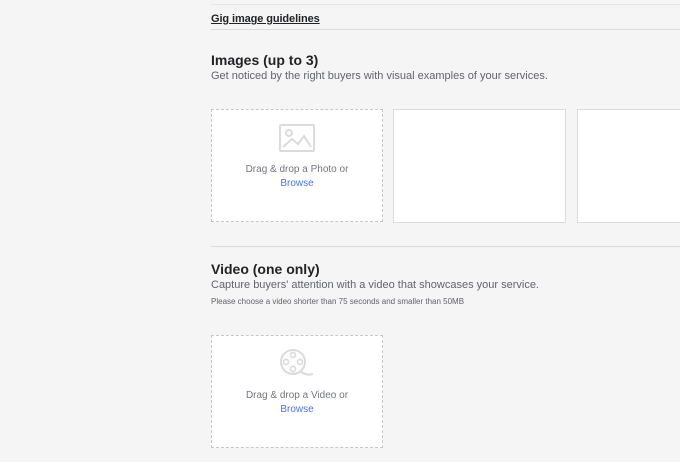 The width and height of the screenshot is (680, 462). Describe the element at coordinates (265, 19) in the screenshot. I see `gig-image-guidelines-link: Gig image guidelines` at that location.